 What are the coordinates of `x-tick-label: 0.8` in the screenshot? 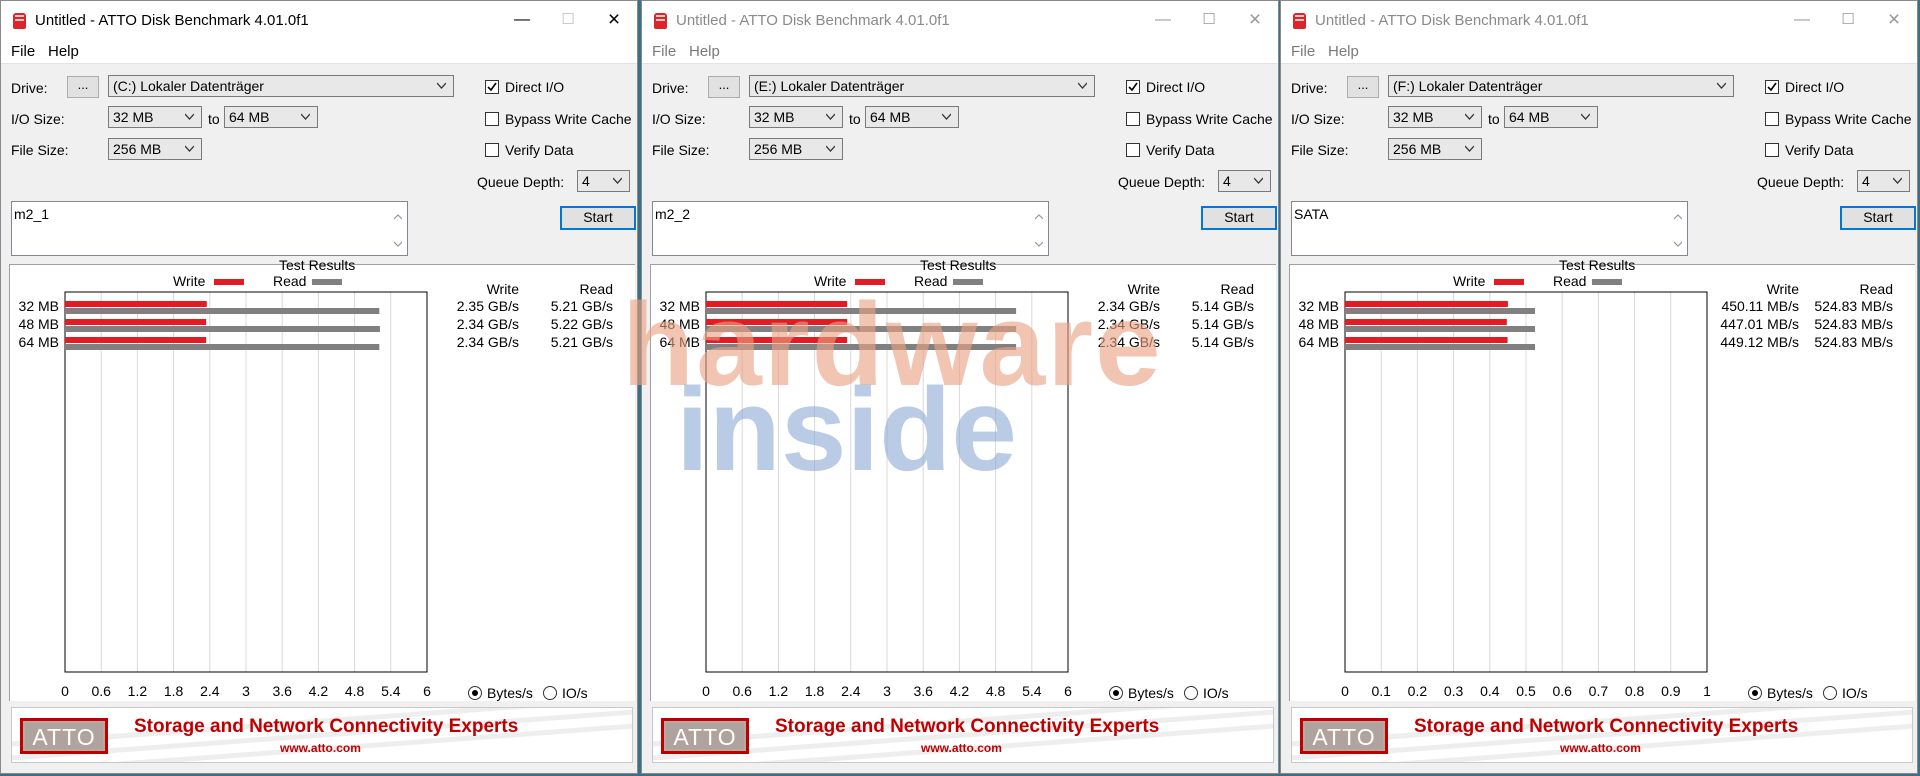 It's located at (1635, 691).